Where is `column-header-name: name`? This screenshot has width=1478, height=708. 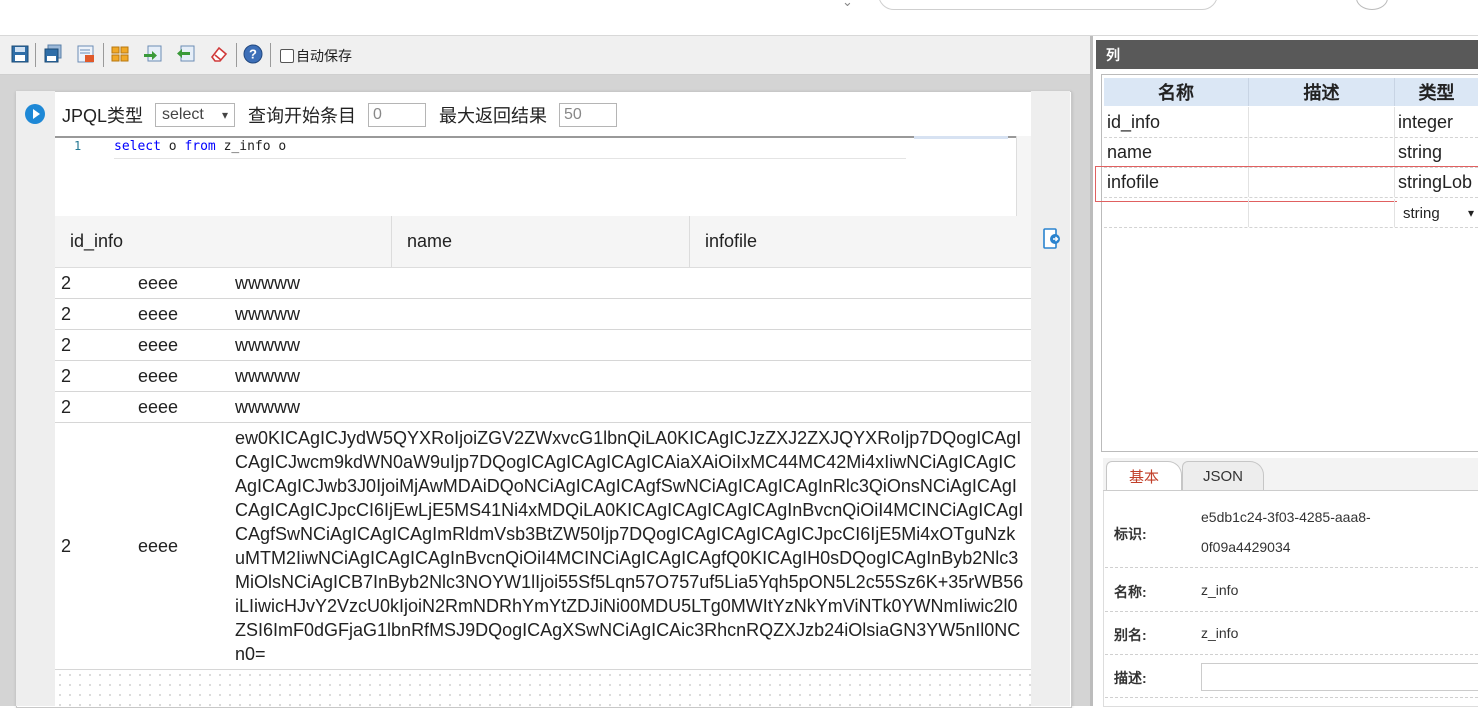
column-header-name: name is located at coordinates (541, 241).